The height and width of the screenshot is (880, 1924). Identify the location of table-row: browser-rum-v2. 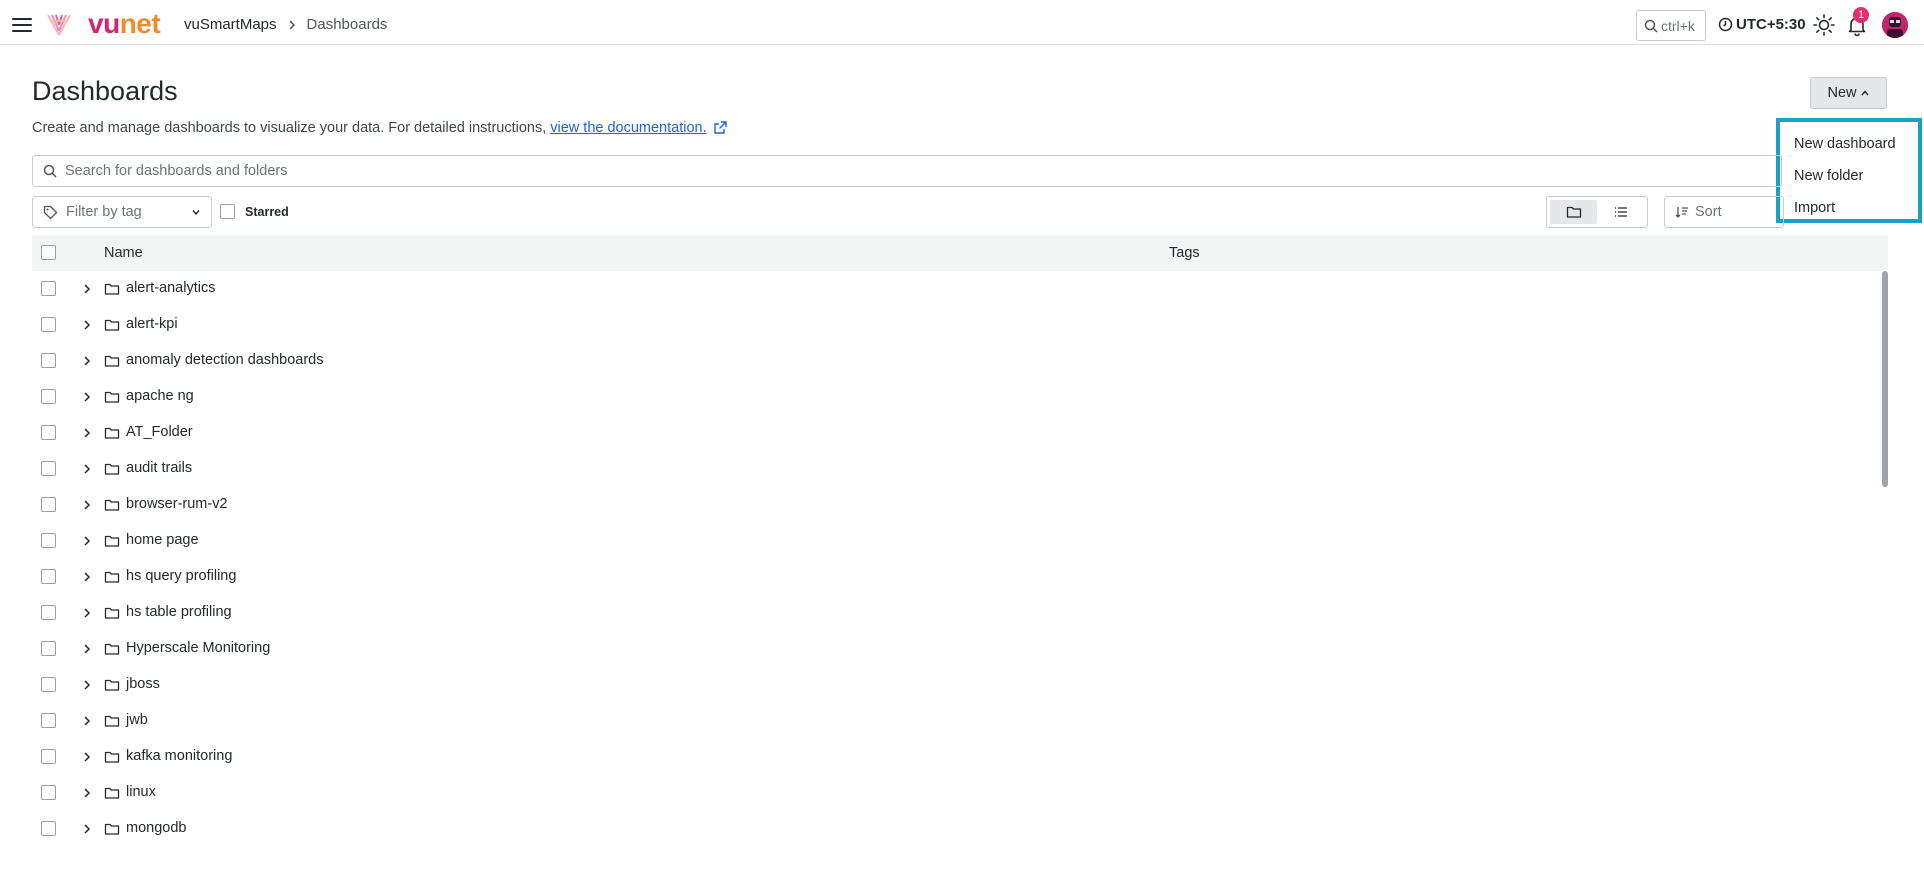
(957, 505).